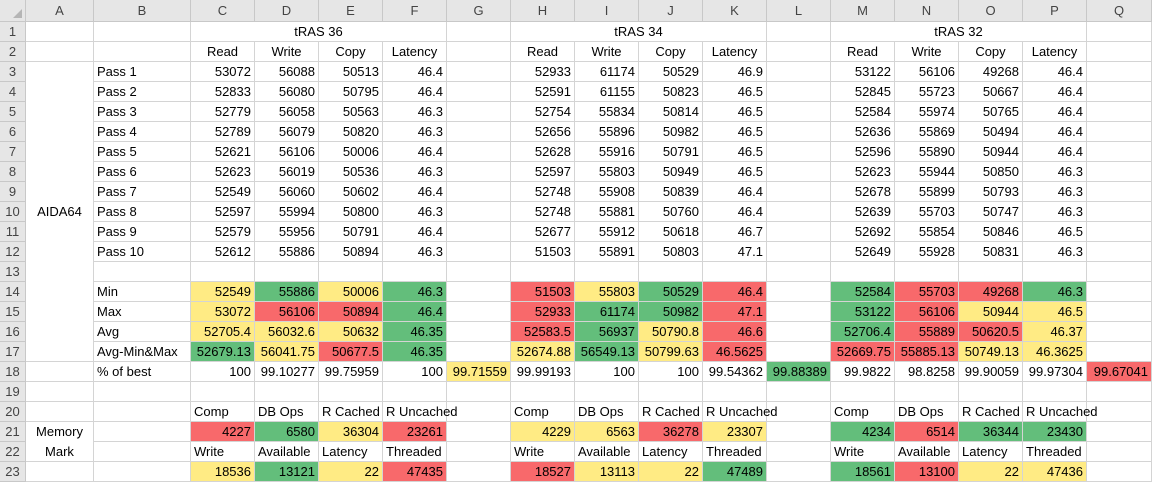  Describe the element at coordinates (863, 452) in the screenshot. I see `memmark-header: Write` at that location.